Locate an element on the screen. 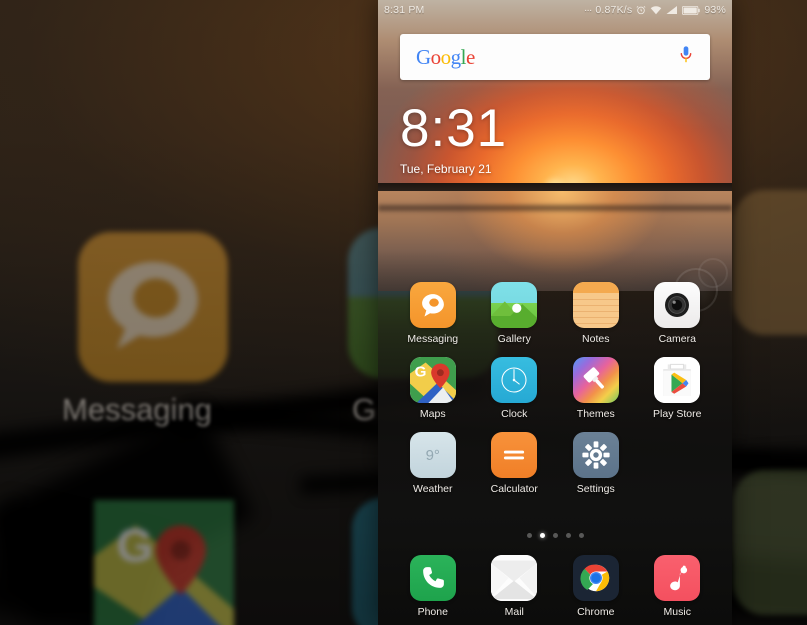 The height and width of the screenshot is (625, 807). weather-icon: 9° is located at coordinates (432, 455).